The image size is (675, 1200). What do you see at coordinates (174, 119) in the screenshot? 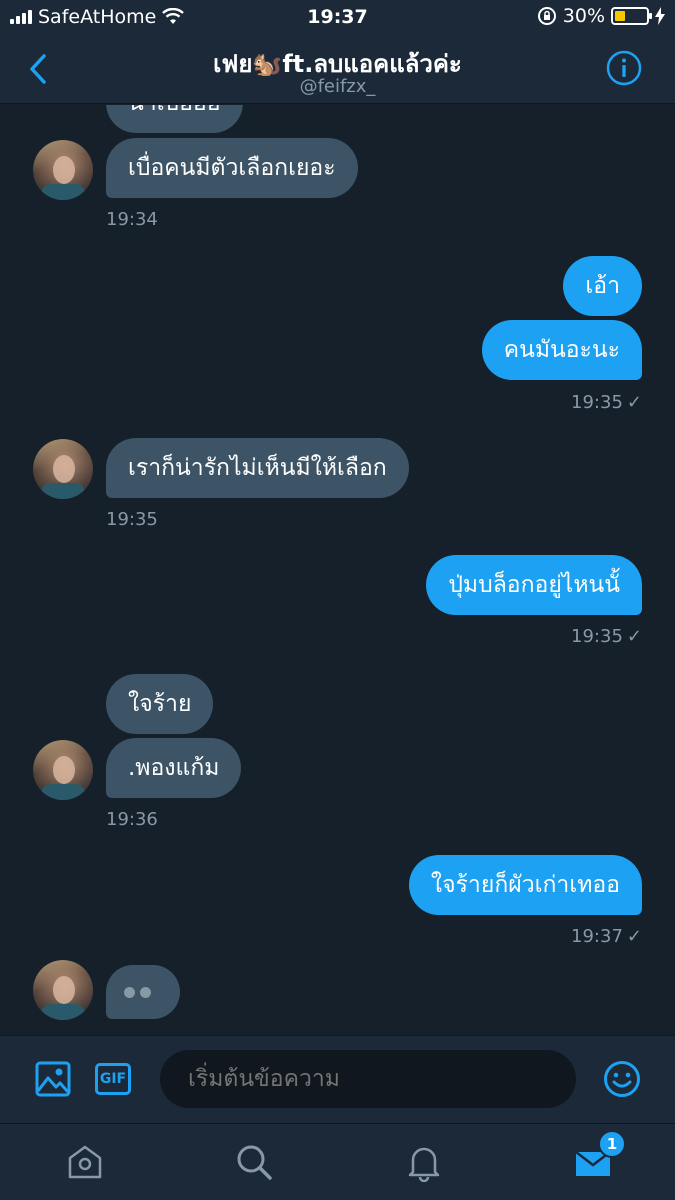
I see `message-bubble-incoming: น่าเบื่ออ่อ` at bounding box center [174, 119].